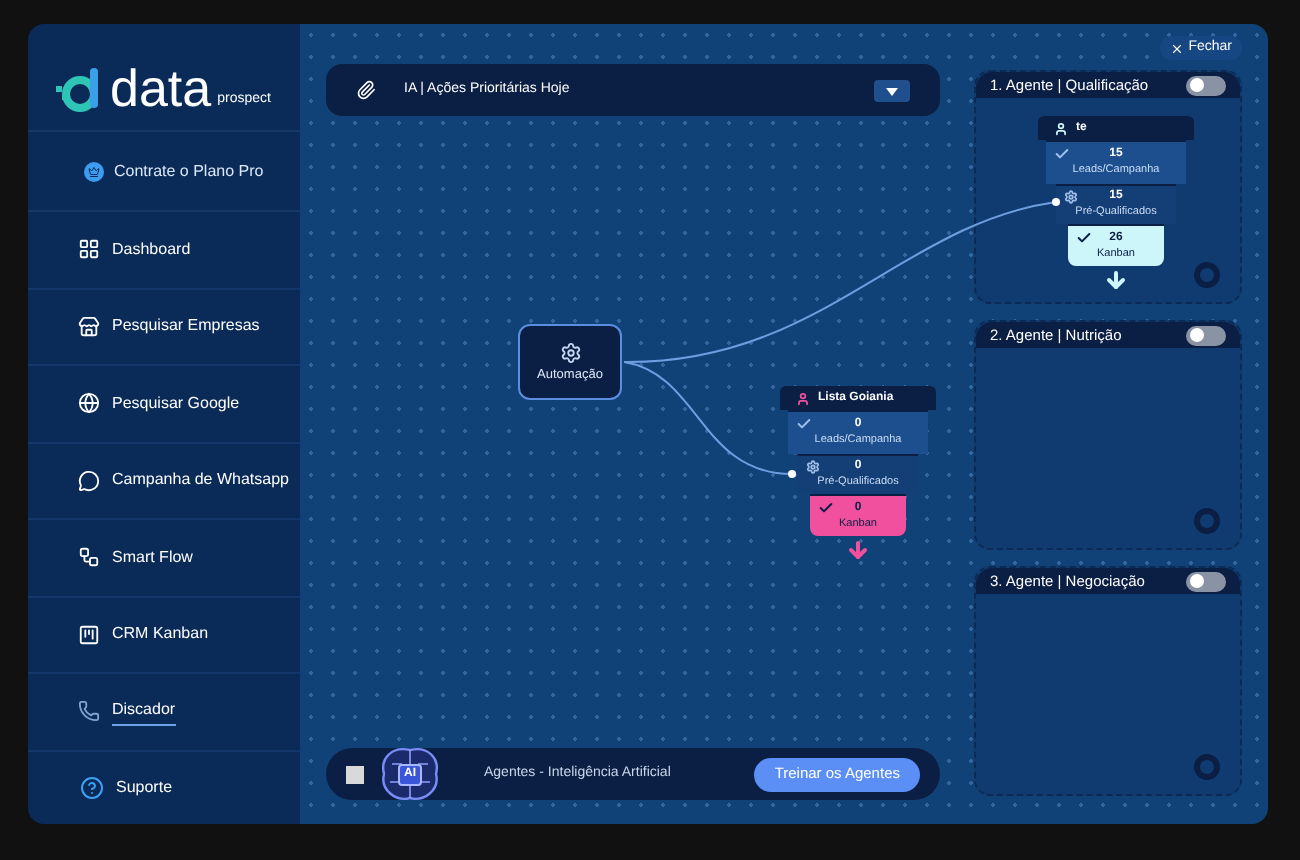 This screenshot has width=1300, height=860. I want to click on paperclip-icon, so click(366, 90).